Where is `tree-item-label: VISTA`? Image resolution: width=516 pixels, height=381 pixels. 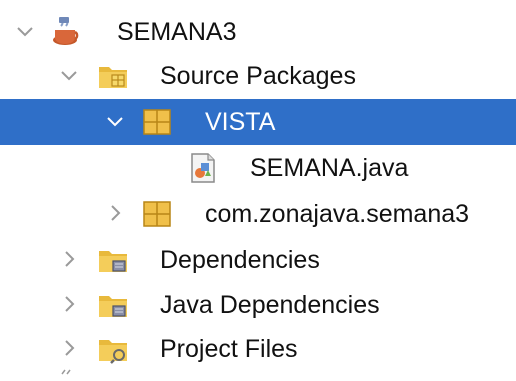
tree-item-label: VISTA is located at coordinates (240, 122).